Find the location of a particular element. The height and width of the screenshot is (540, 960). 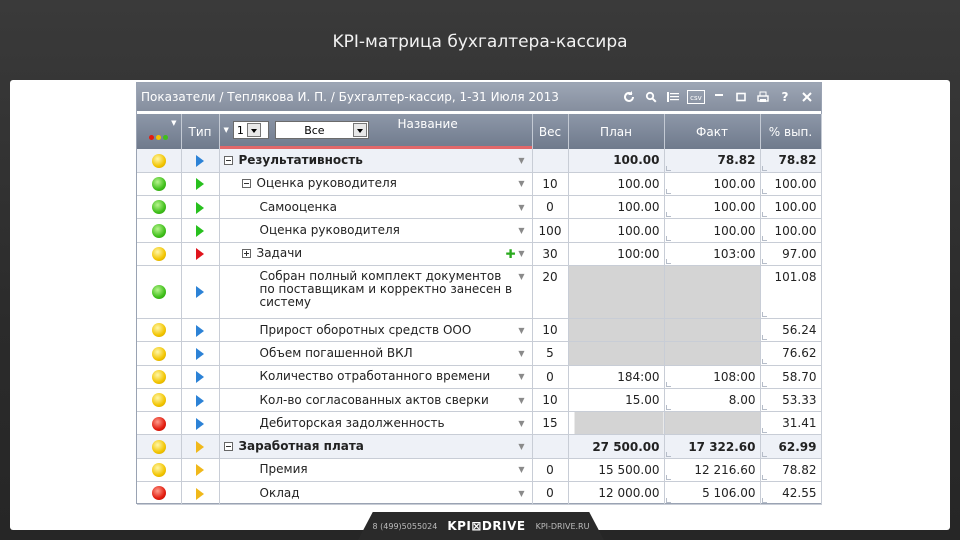

table-row: Премия ▼ 0 15 500.00 12 216.60 78.82 is located at coordinates (479, 470).